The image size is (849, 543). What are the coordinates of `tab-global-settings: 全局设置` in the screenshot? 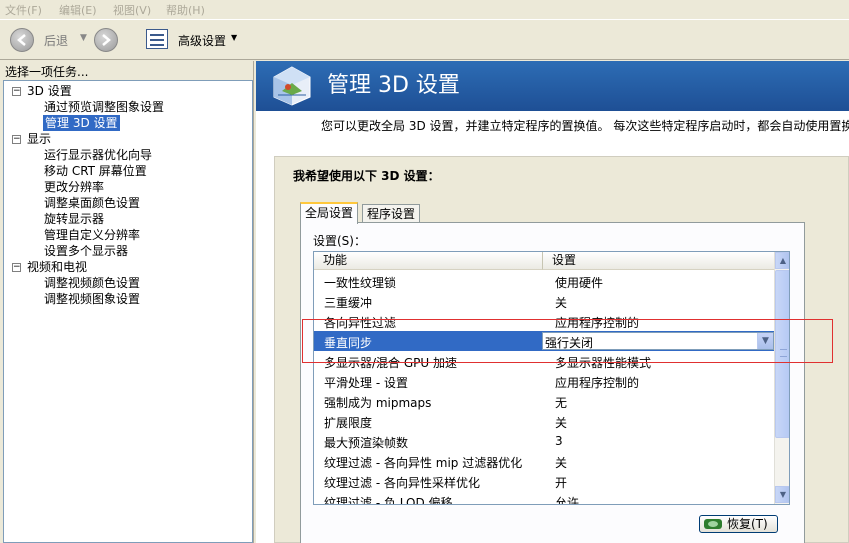 It's located at (329, 213).